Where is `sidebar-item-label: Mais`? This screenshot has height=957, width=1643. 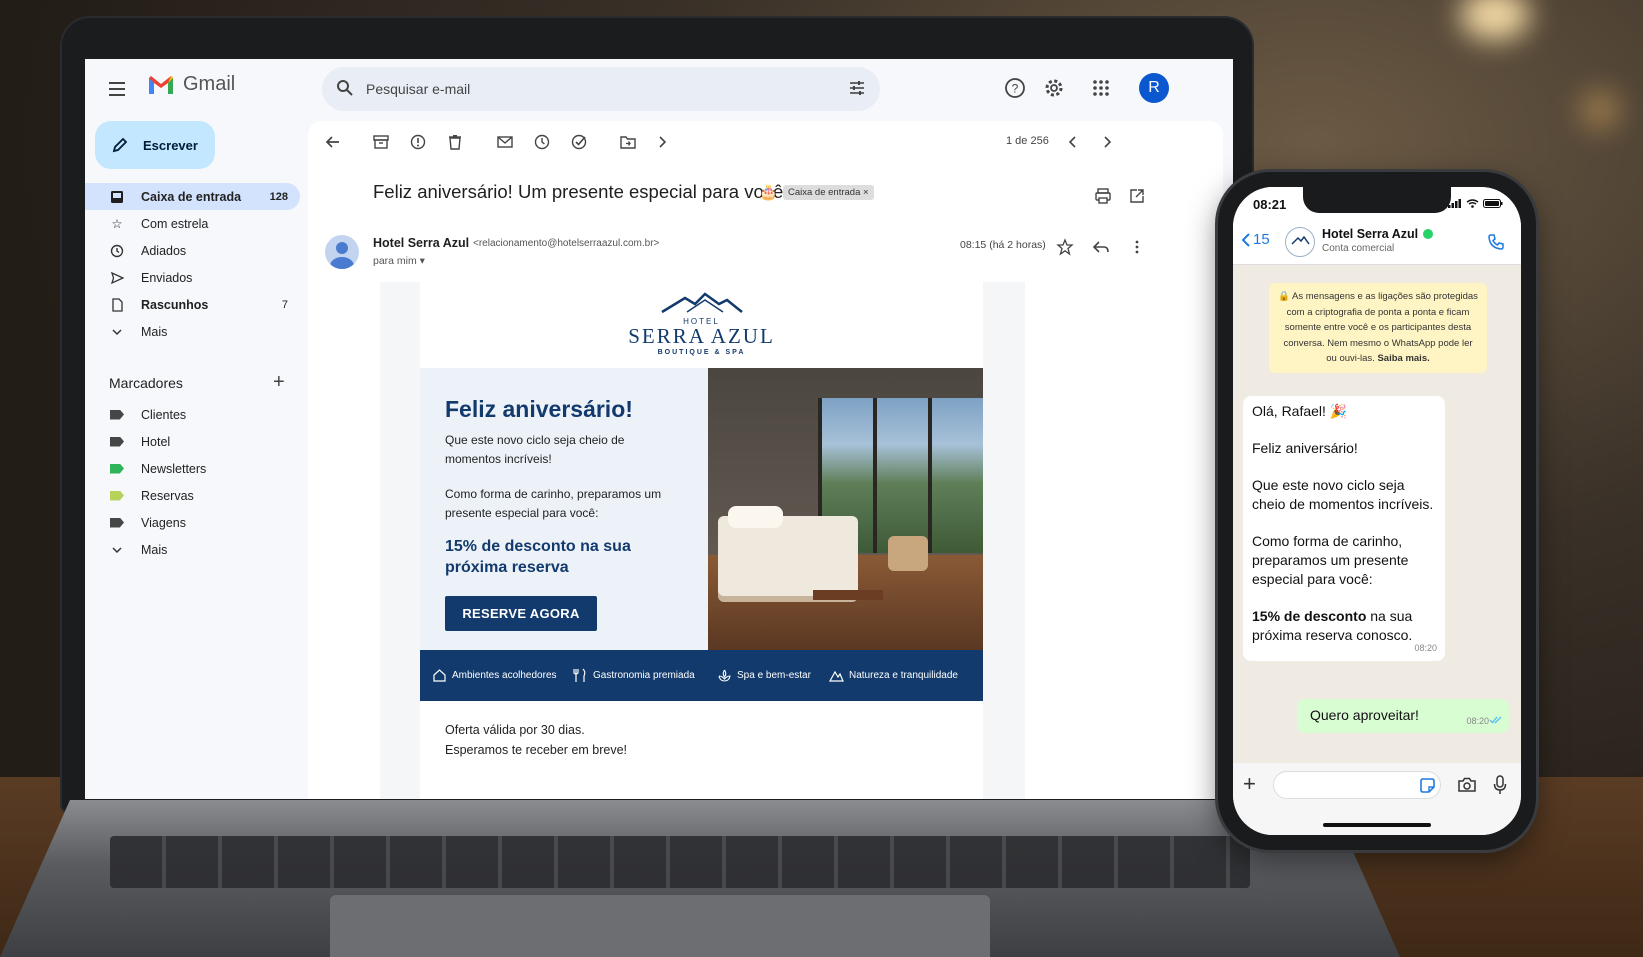 sidebar-item-label: Mais is located at coordinates (154, 331).